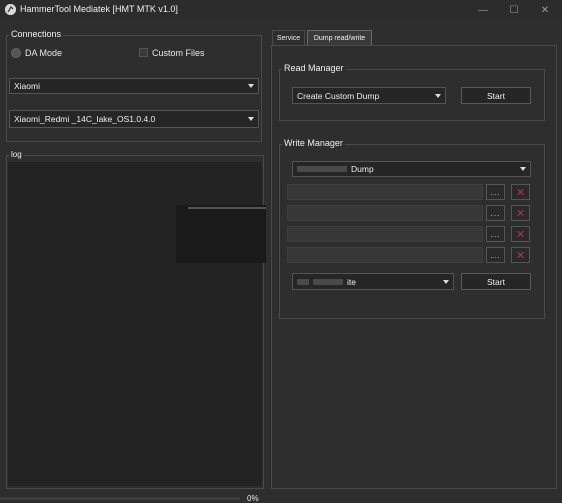 The height and width of the screenshot is (503, 562). I want to click on tab-service-label: Service, so click(288, 38).